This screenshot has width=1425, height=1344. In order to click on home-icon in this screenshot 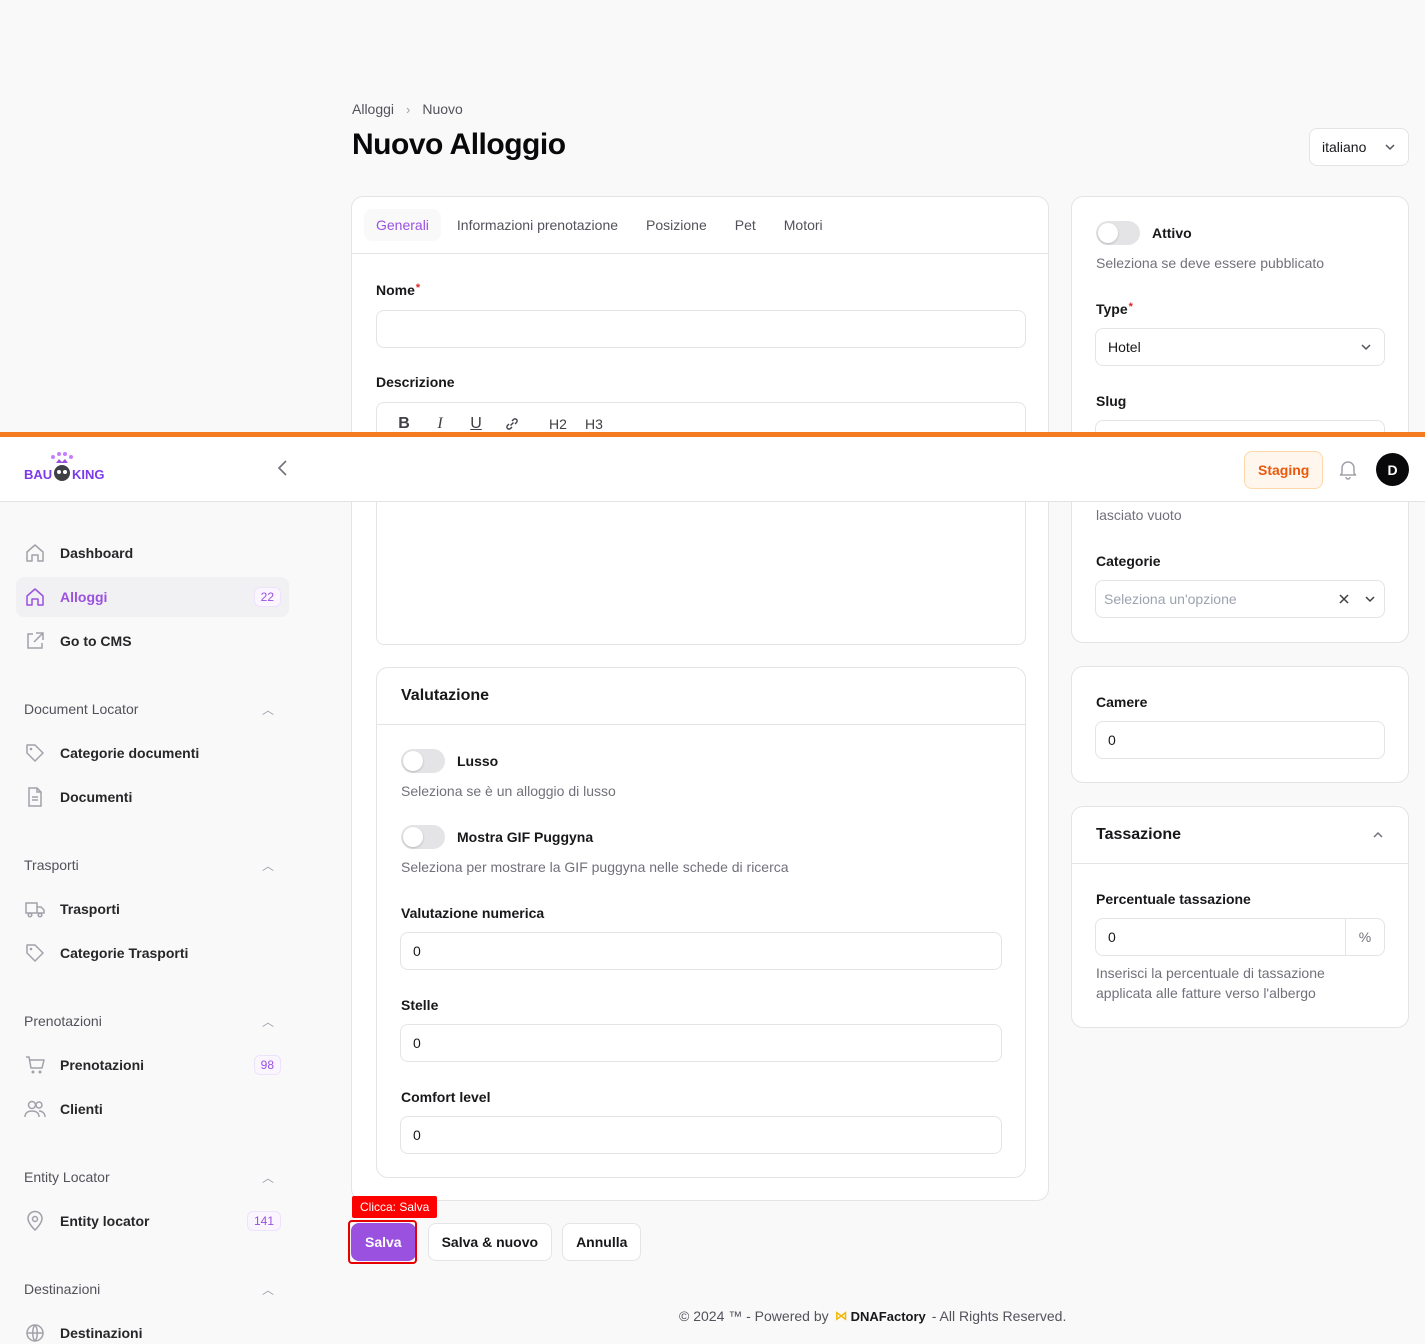, I will do `click(35, 553)`.